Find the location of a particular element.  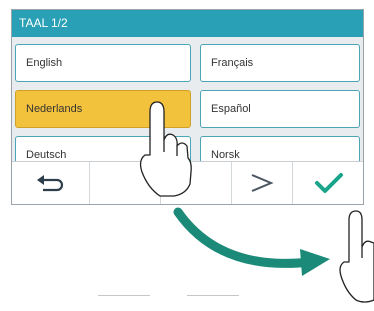

lang-english-button: English is located at coordinates (103, 63).